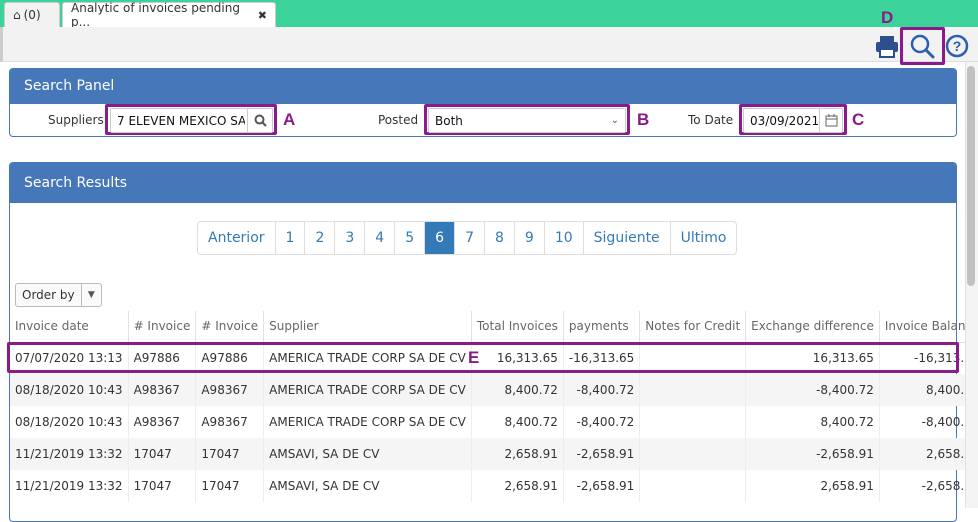  Describe the element at coordinates (76, 120) in the screenshot. I see `suppliers-label: Suppliers` at that location.